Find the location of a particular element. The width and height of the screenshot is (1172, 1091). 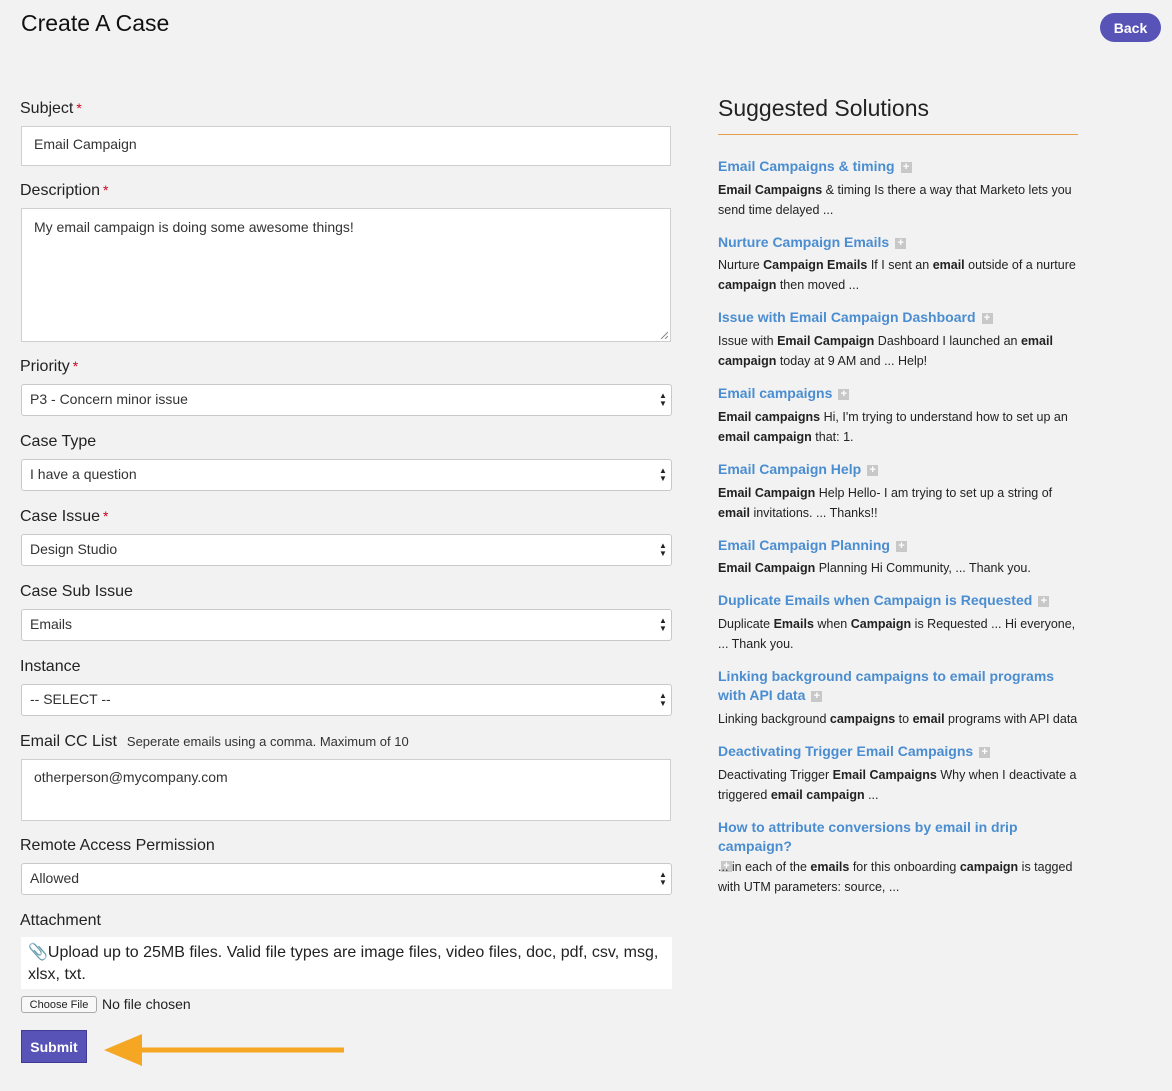

choose-file-button: Choose File is located at coordinates (59, 1004).